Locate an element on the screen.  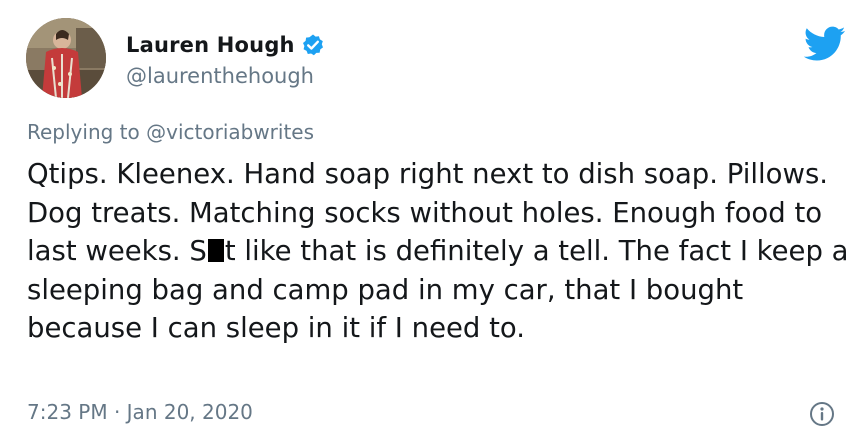
avatar is located at coordinates (66, 58).